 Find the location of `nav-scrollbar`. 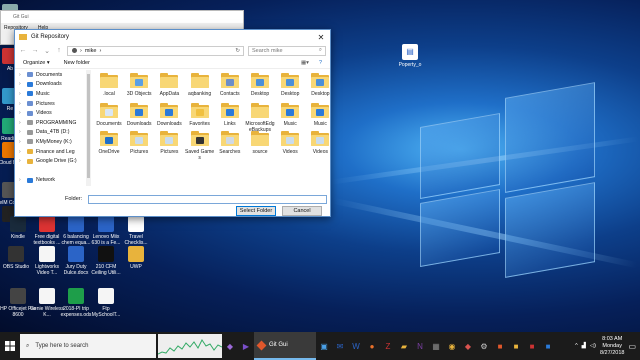

nav-scrollbar is located at coordinates (88, 128).